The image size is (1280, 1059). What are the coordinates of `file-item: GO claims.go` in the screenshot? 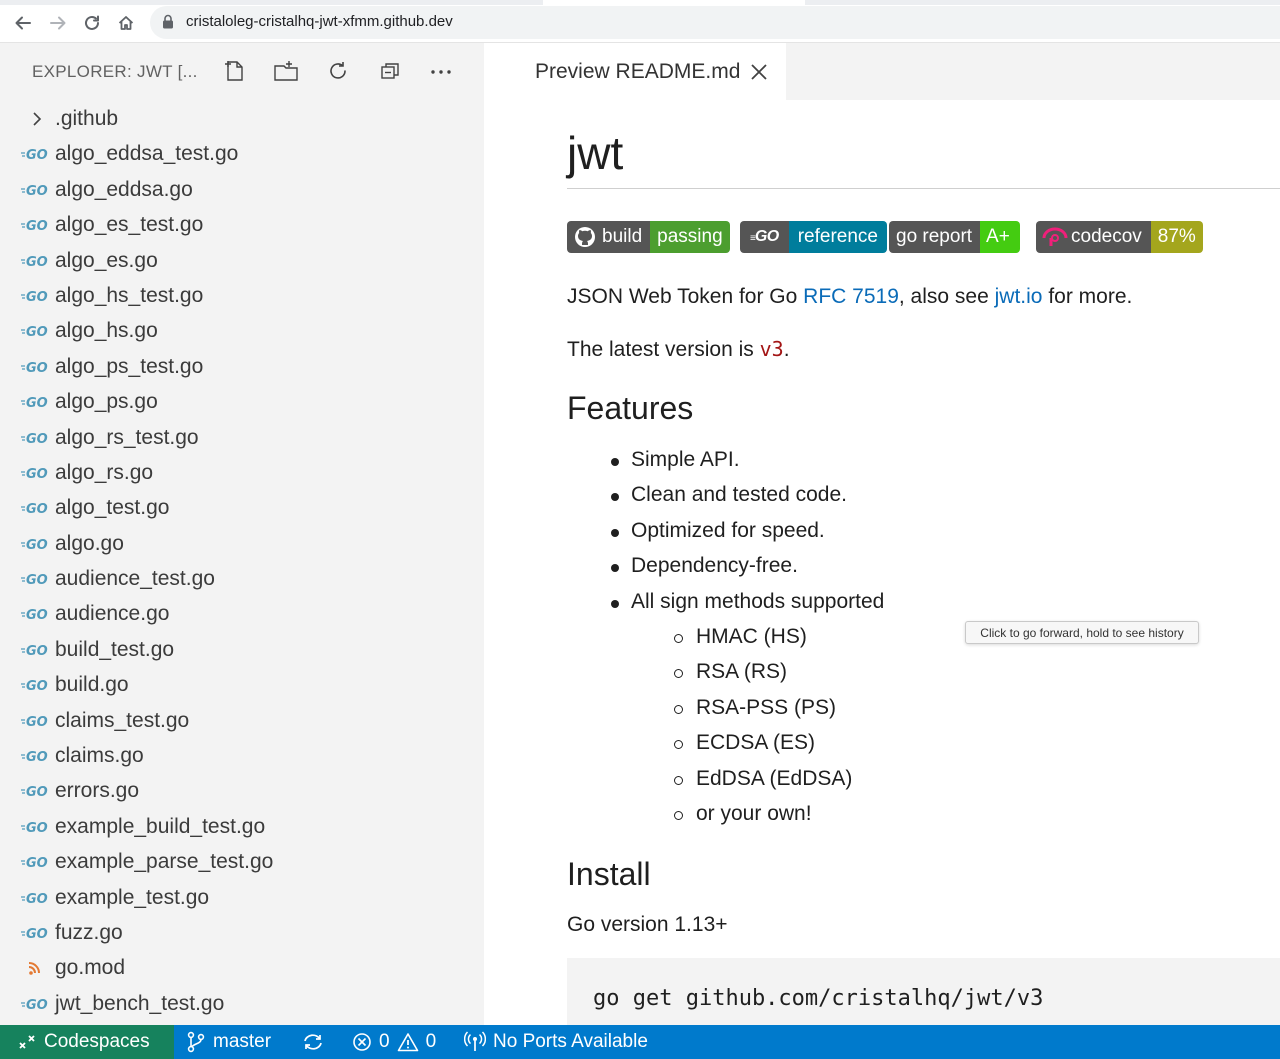 It's located at (242, 755).